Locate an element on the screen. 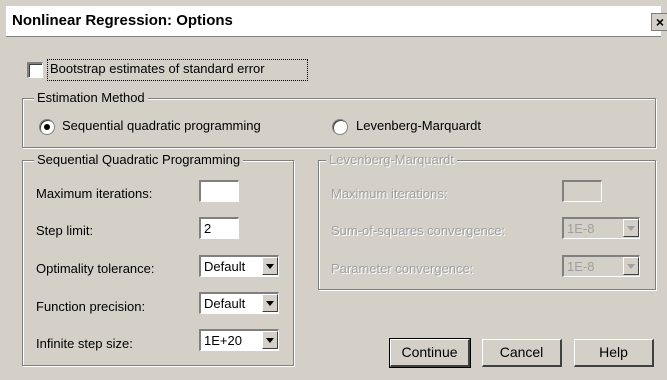  param-convergence-value: 1E-8 is located at coordinates (581, 266).